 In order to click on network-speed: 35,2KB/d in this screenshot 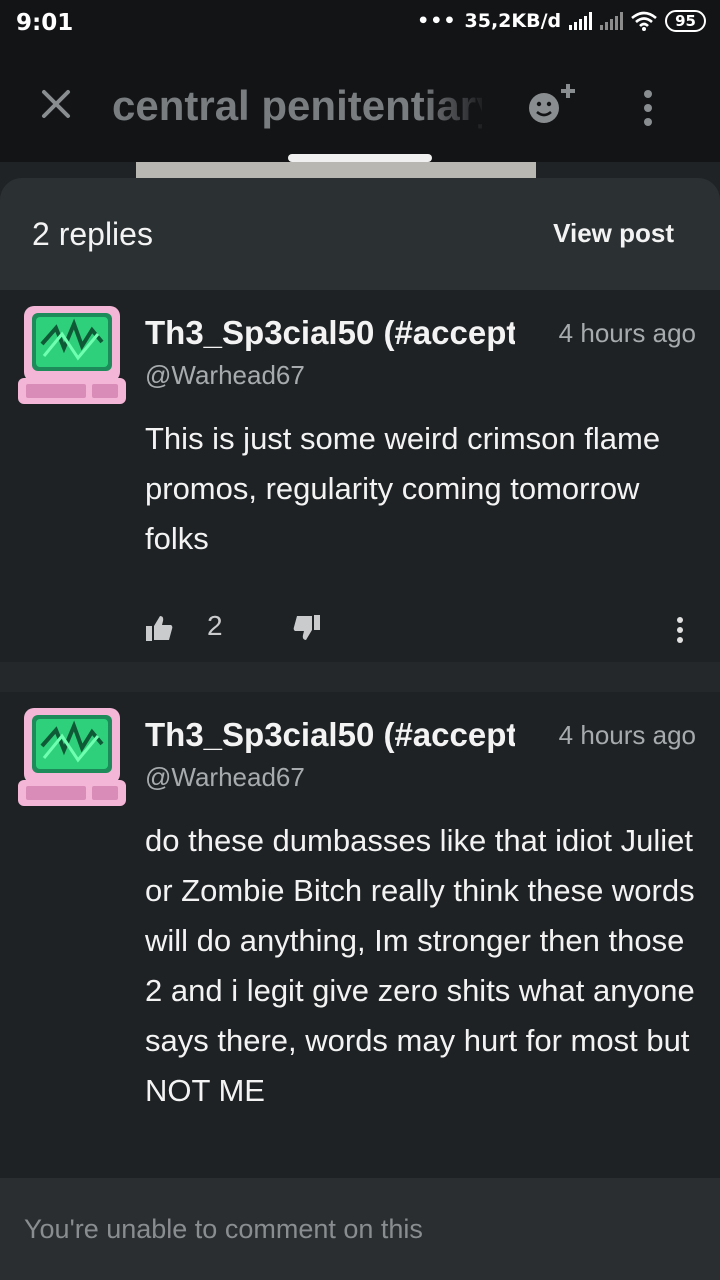, I will do `click(513, 21)`.